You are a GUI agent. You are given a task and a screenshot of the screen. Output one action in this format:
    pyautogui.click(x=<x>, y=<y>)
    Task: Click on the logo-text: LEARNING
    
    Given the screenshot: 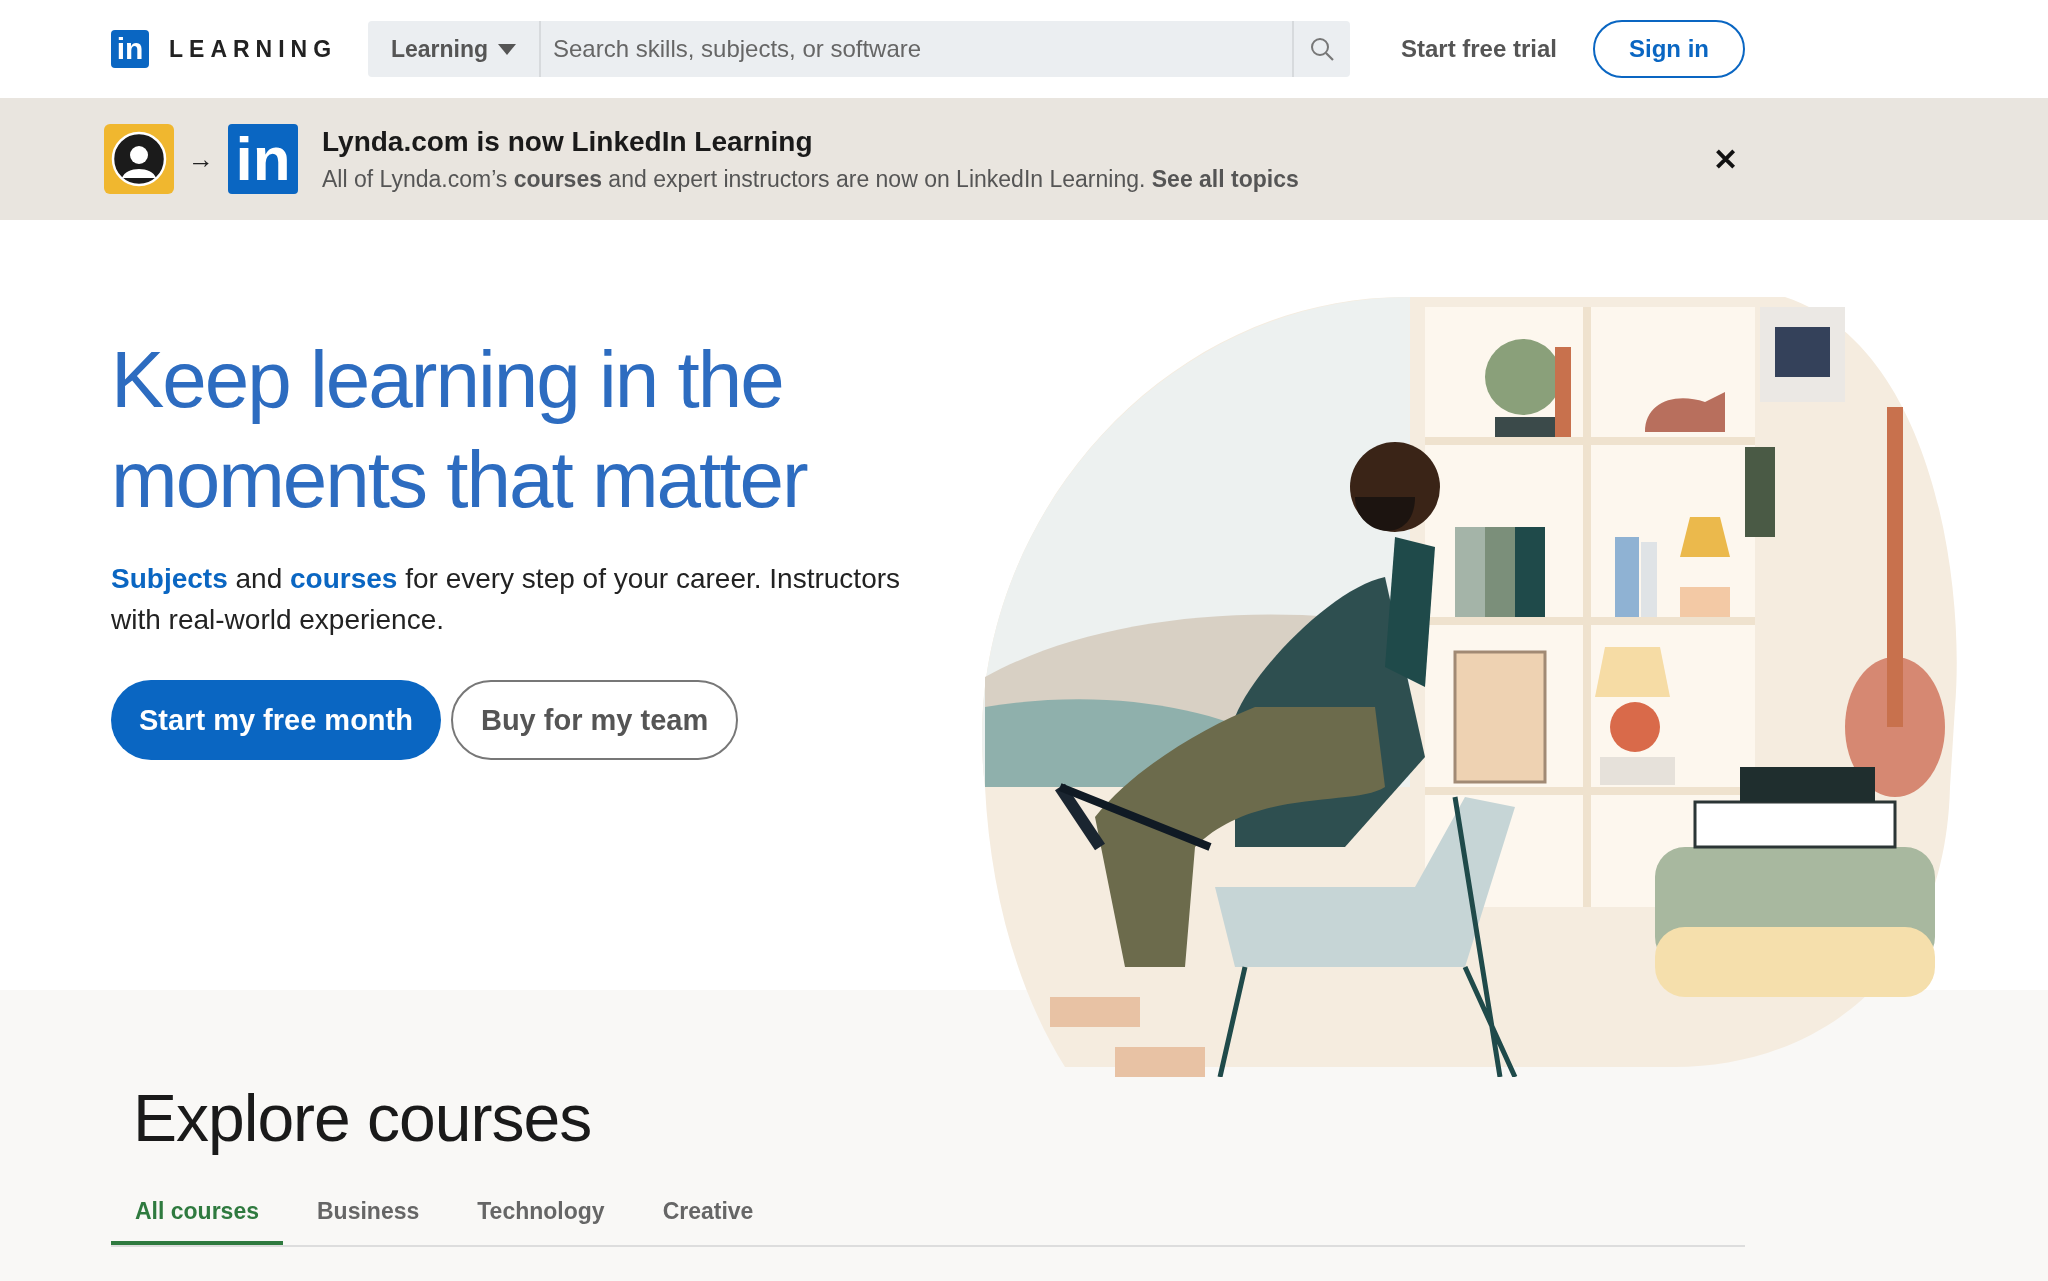 What is the action you would take?
    pyautogui.click(x=253, y=49)
    